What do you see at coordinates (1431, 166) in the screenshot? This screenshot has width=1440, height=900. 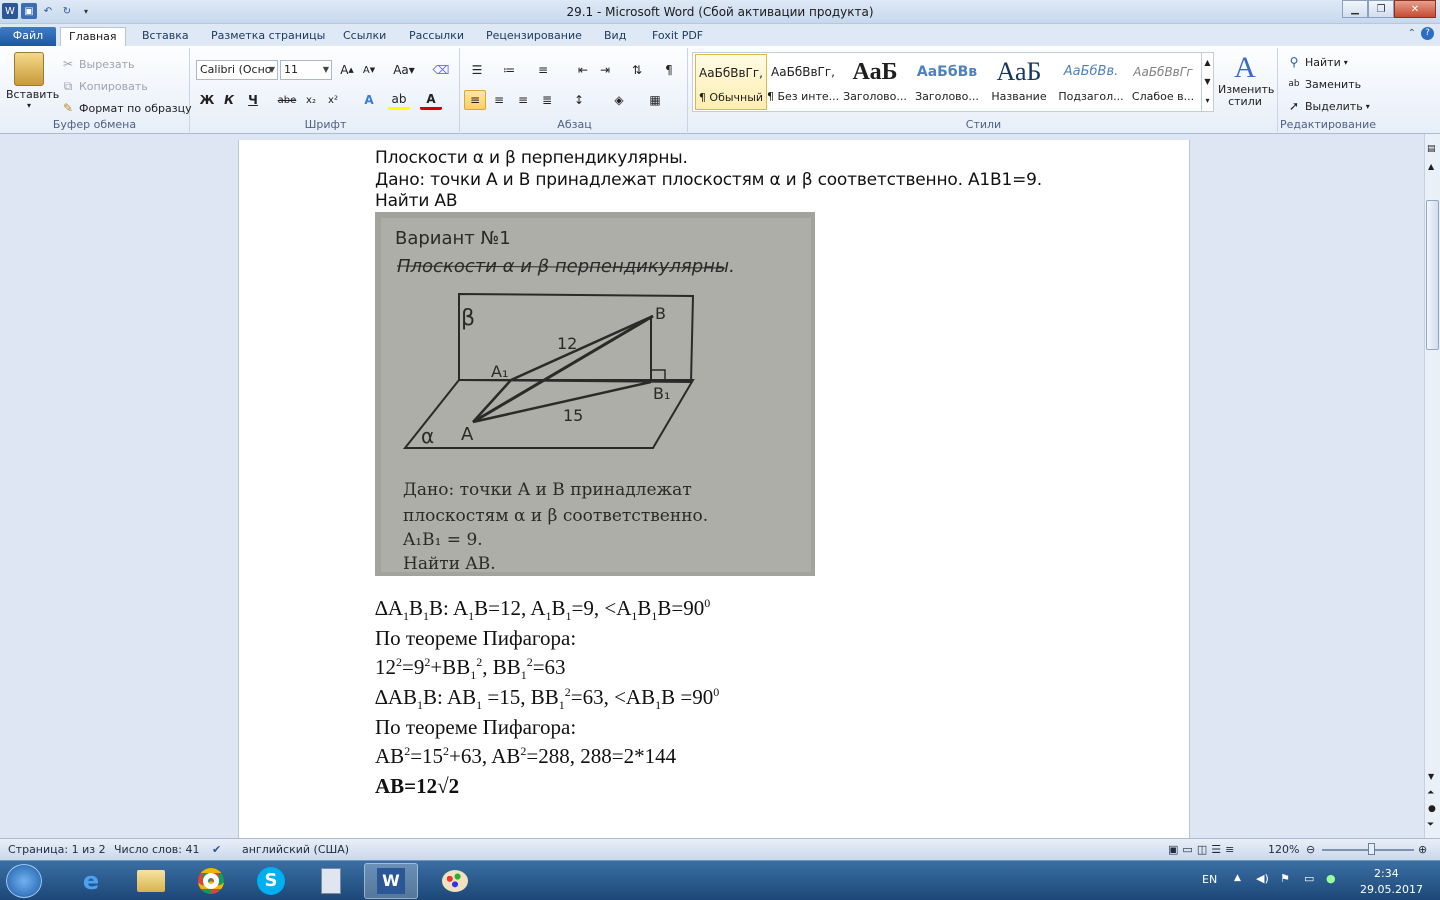 I see `scroll-up-icon: ▲` at bounding box center [1431, 166].